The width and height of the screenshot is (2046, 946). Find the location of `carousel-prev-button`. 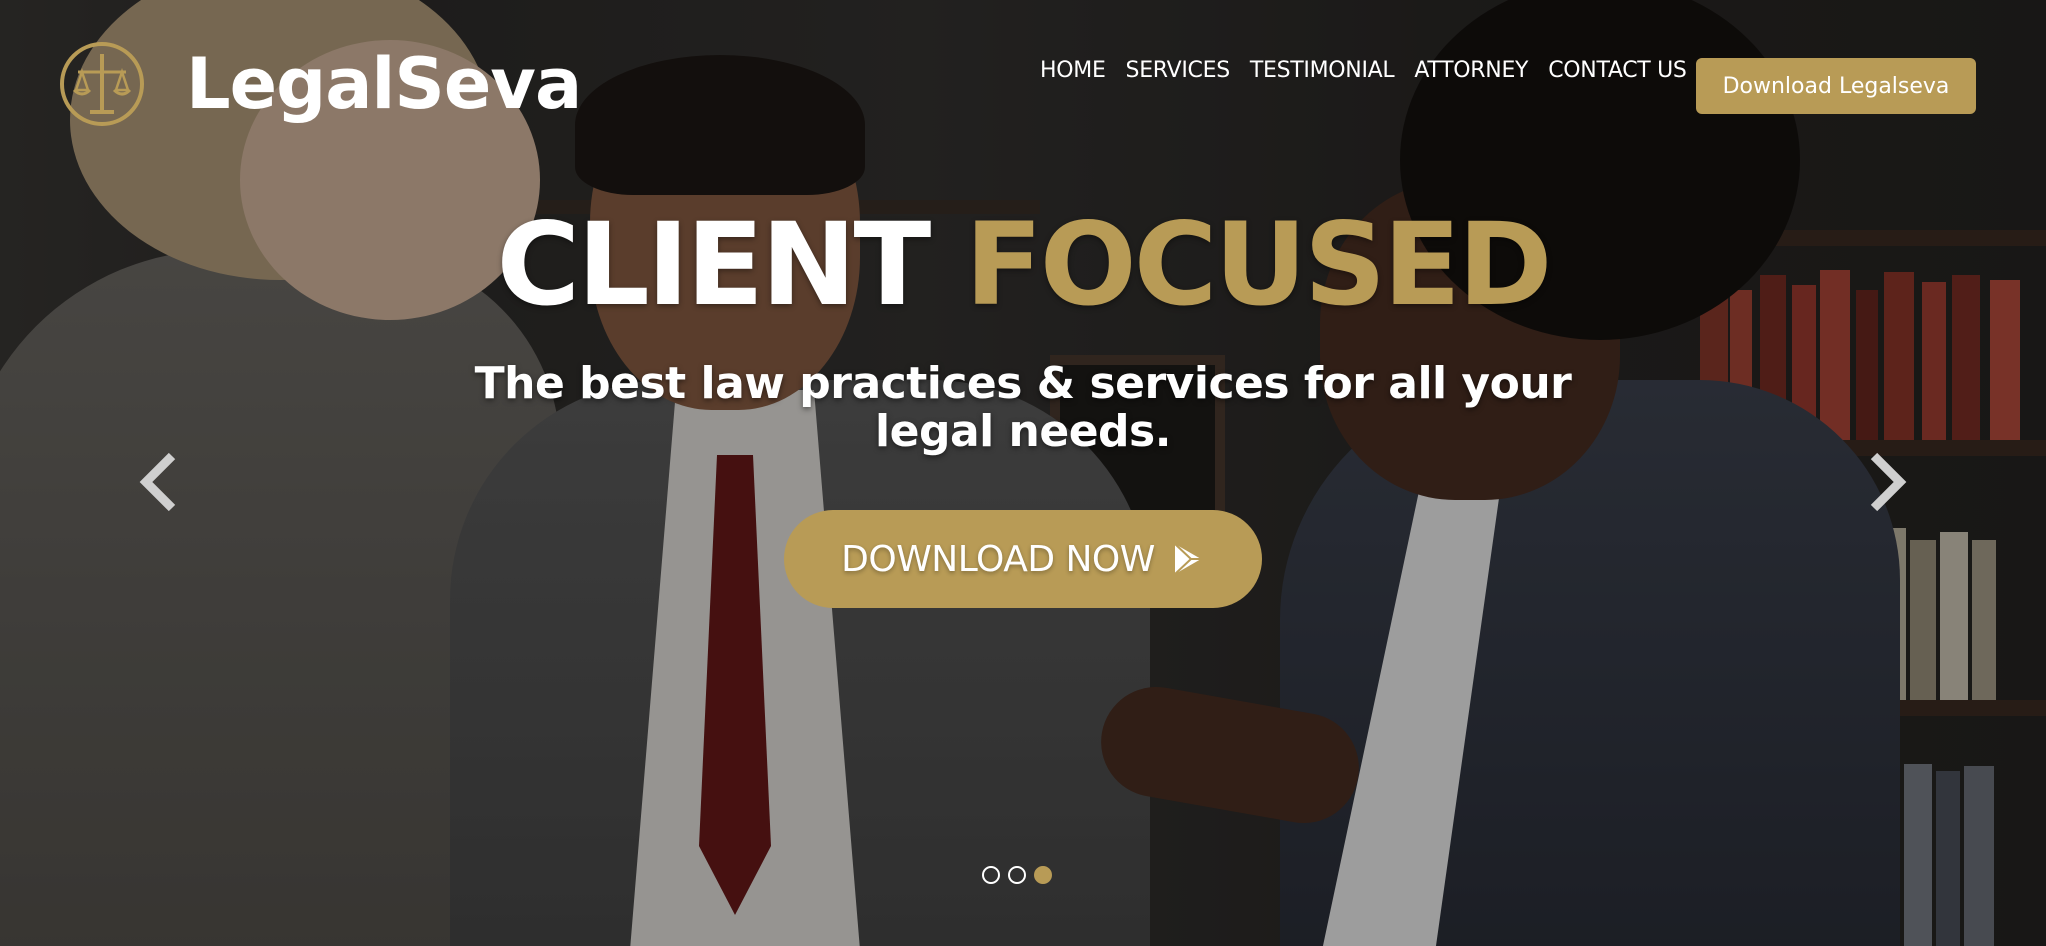

carousel-prev-button is located at coordinates (157, 482).